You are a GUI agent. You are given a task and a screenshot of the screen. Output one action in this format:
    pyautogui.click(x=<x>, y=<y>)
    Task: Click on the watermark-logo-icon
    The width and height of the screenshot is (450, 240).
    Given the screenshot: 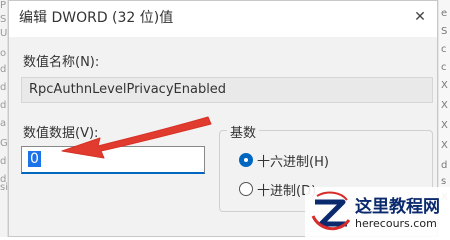 What is the action you would take?
    pyautogui.click(x=331, y=211)
    